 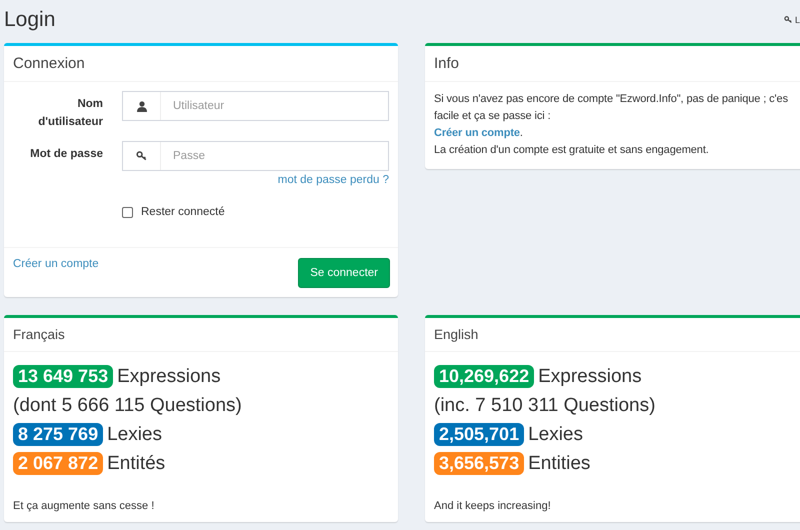 I want to click on field-label: Nom d'utilisateur, so click(x=70, y=113).